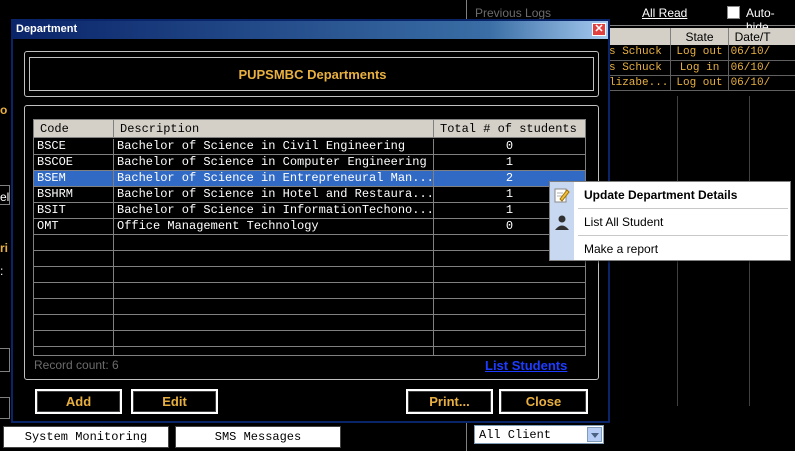 The height and width of the screenshot is (451, 795). I want to click on close-icon: ✕, so click(599, 29).